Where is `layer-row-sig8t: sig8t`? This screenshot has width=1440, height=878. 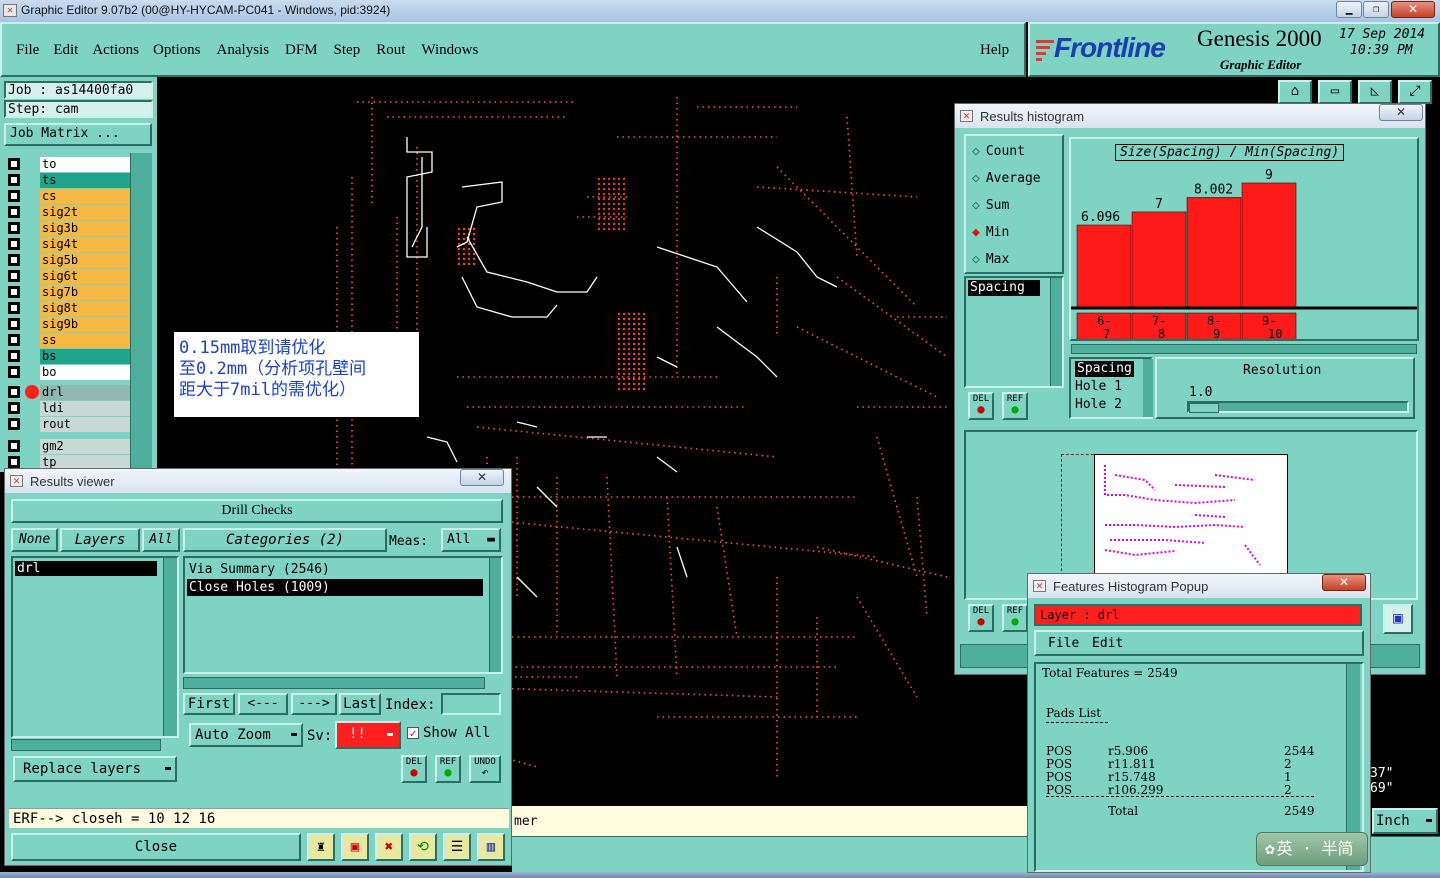
layer-row-sig8t: sig8t is located at coordinates (70, 308).